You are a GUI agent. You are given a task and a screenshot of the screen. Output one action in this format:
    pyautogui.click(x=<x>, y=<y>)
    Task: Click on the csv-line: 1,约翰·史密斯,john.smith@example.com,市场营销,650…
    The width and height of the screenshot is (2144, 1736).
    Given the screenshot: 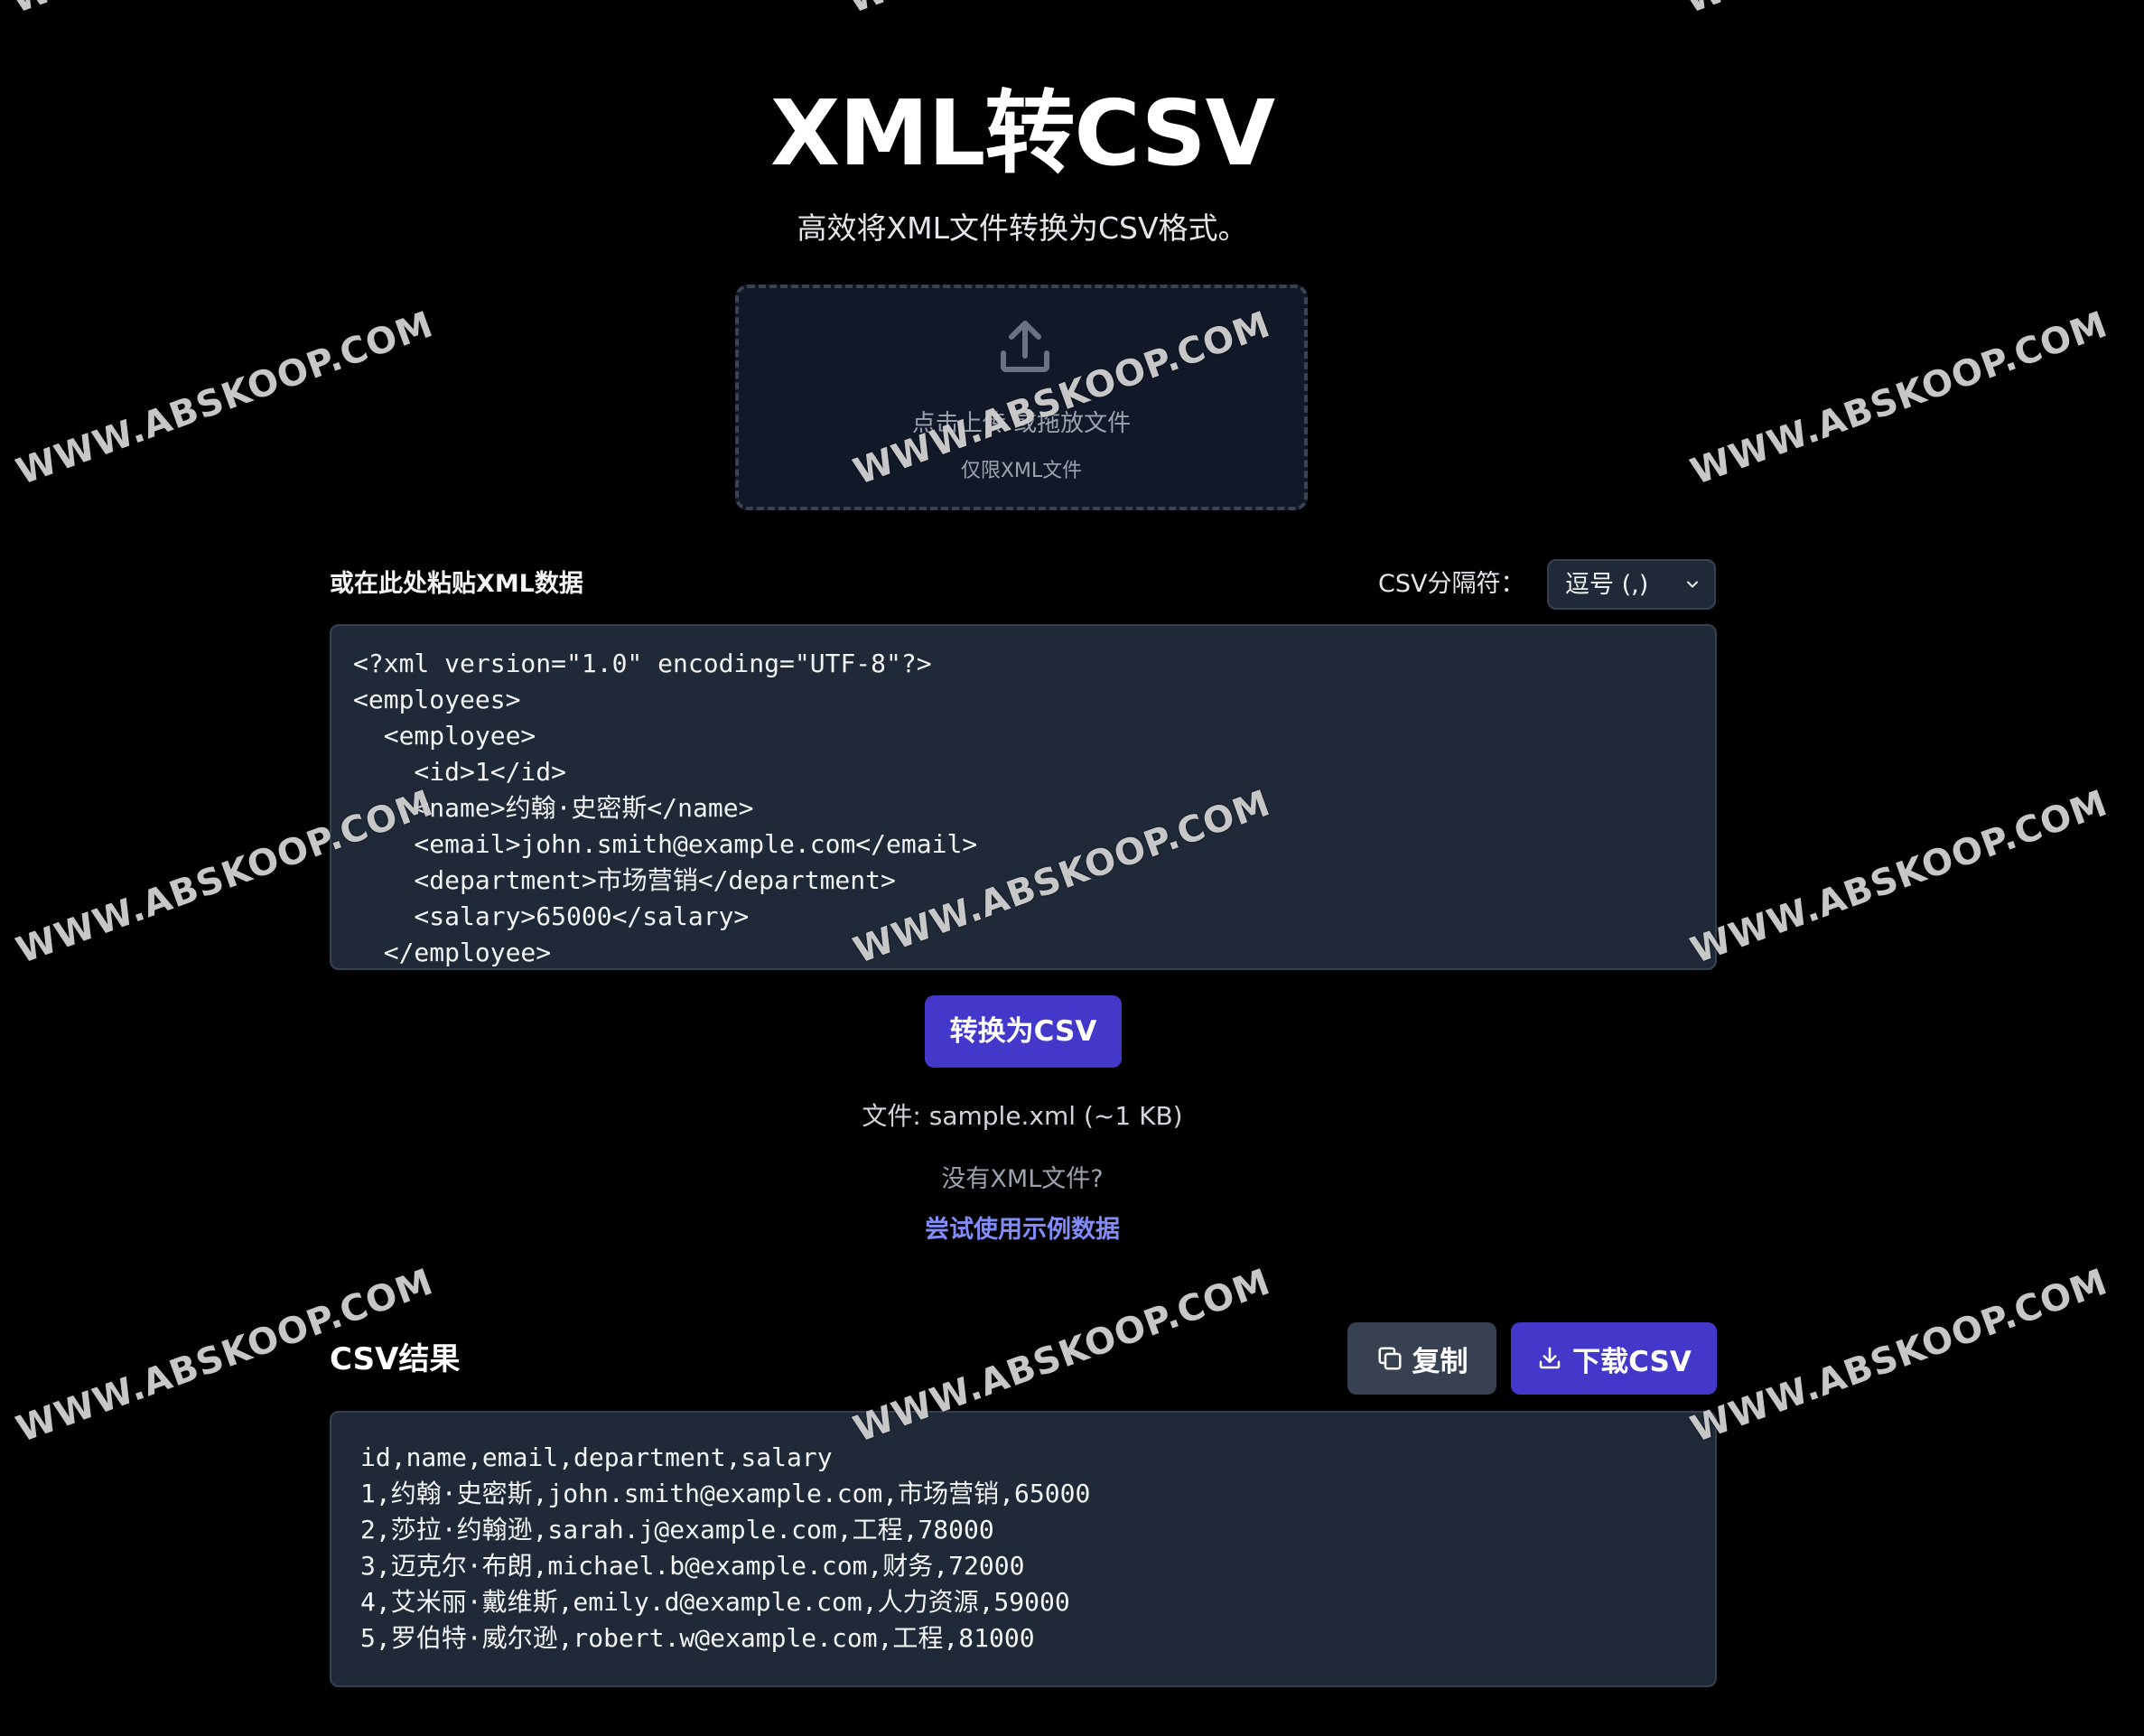 What is the action you would take?
    pyautogui.click(x=725, y=1494)
    